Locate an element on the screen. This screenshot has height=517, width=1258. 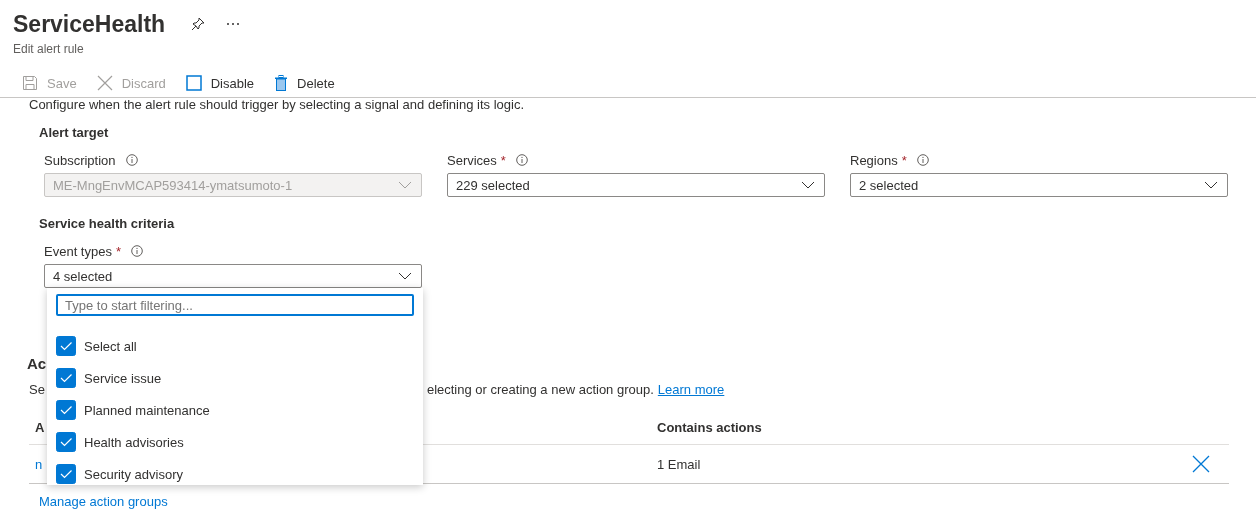
section-heading: Ac is located at coordinates (37, 363).